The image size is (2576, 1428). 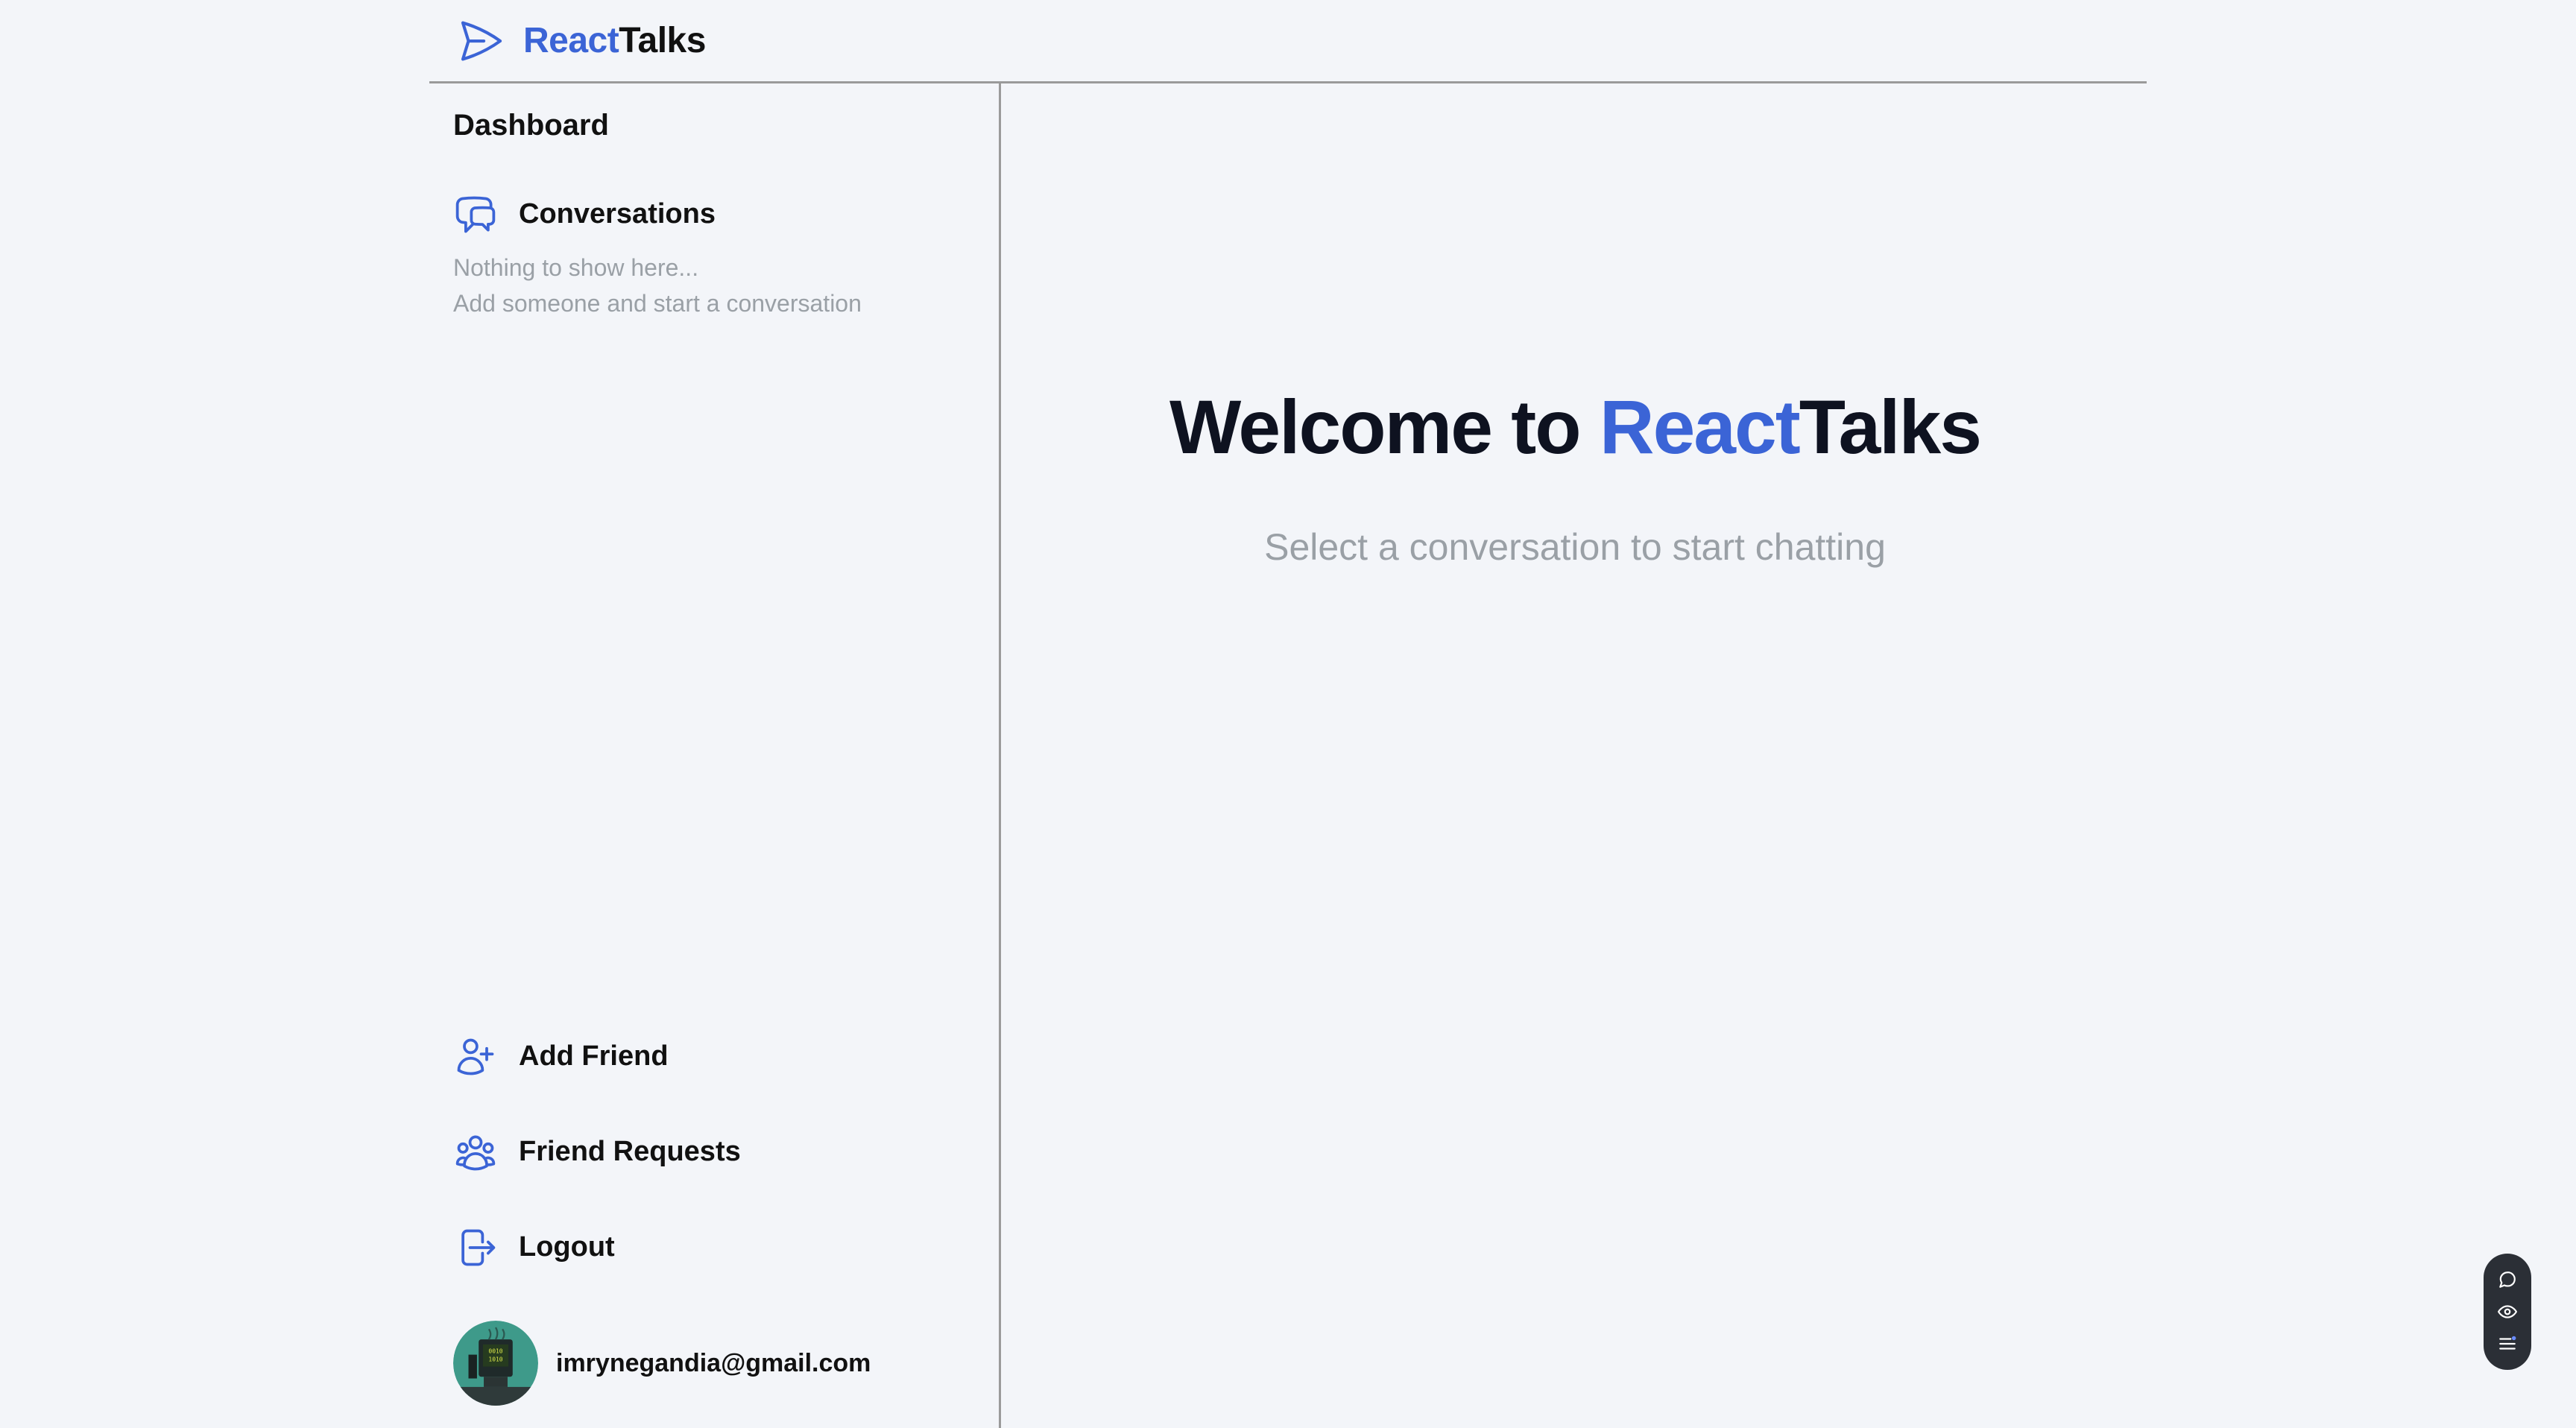 I want to click on sidebar-item-conversations: Conversations, so click(x=585, y=214).